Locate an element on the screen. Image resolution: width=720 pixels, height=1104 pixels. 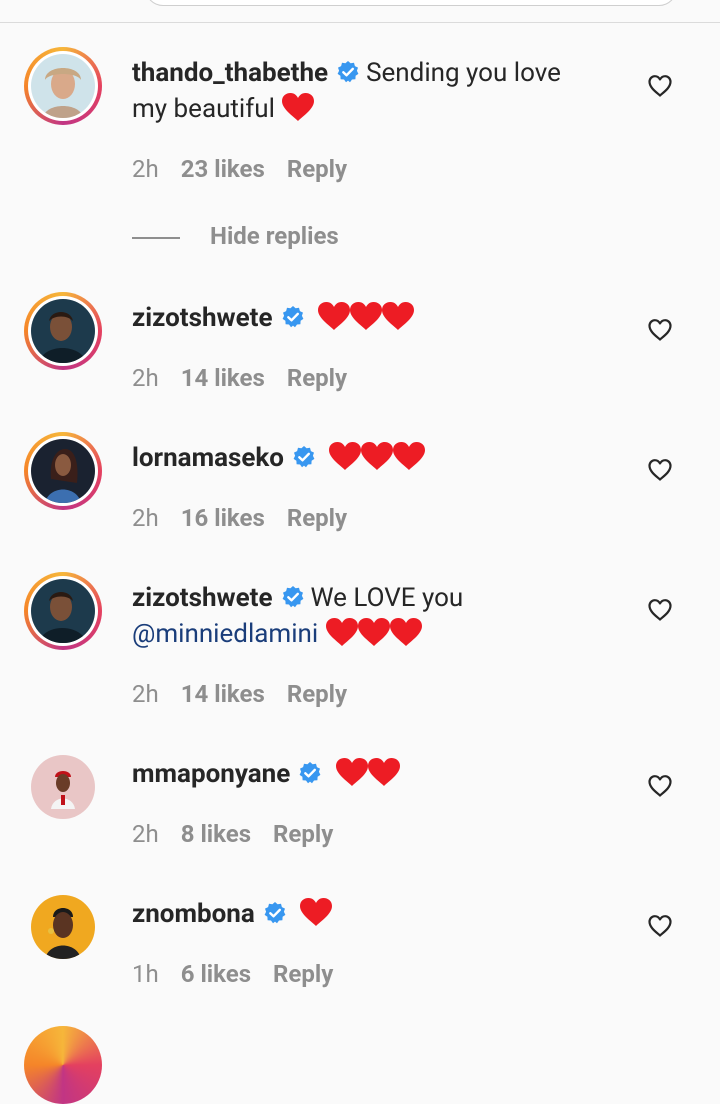
comment-meta: 2h 16 likes Reply is located at coordinates (250, 518).